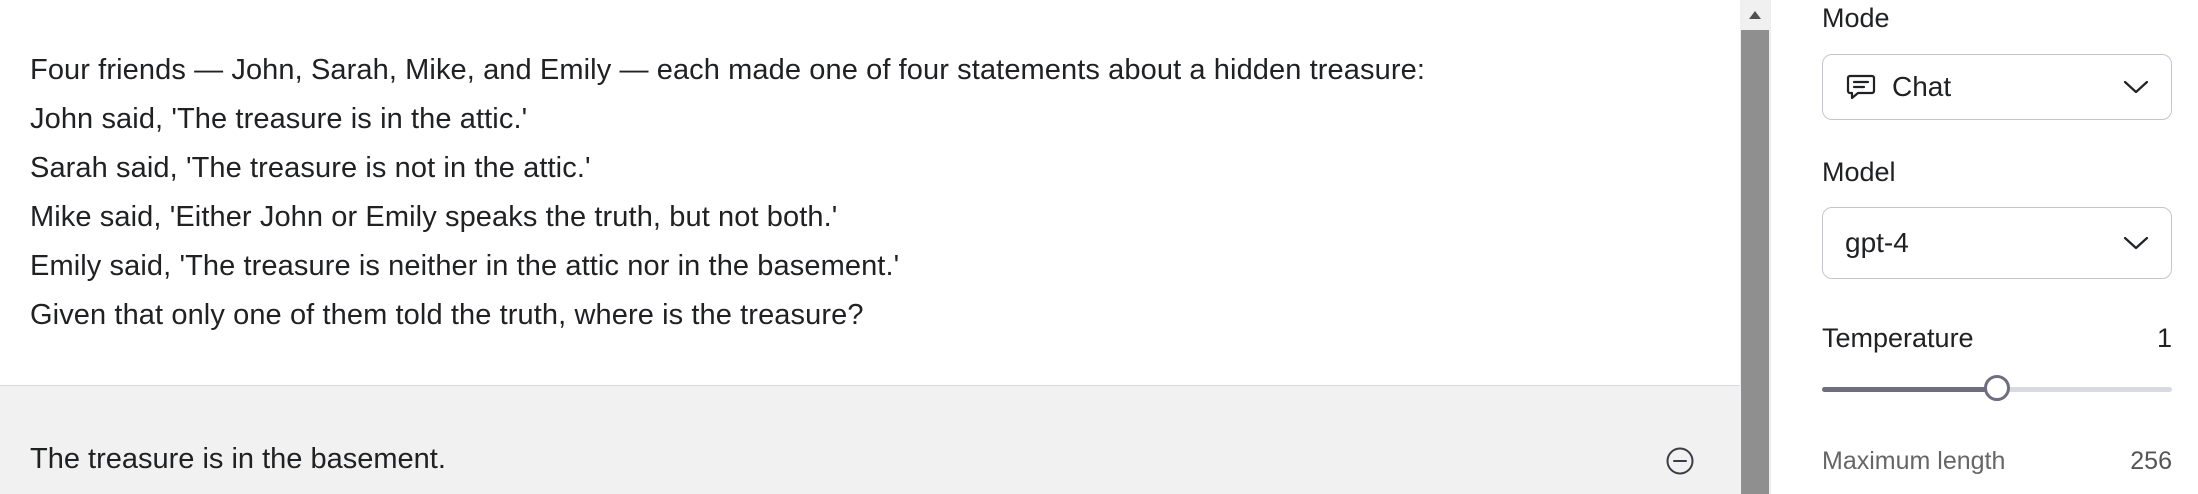 This screenshot has width=2198, height=494. I want to click on model-label: Model, so click(1859, 172).